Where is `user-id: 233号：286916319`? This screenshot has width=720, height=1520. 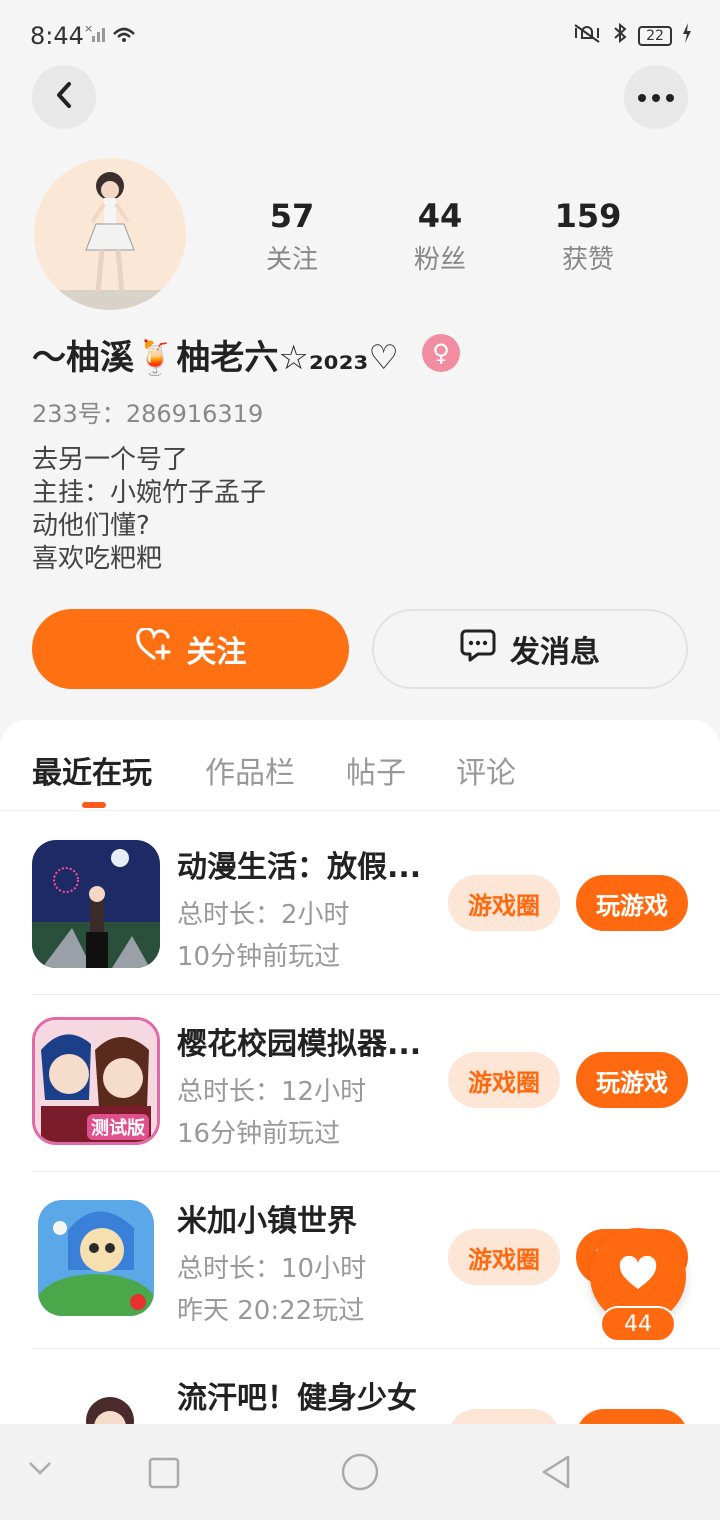
user-id: 233号：286916319 is located at coordinates (147, 411).